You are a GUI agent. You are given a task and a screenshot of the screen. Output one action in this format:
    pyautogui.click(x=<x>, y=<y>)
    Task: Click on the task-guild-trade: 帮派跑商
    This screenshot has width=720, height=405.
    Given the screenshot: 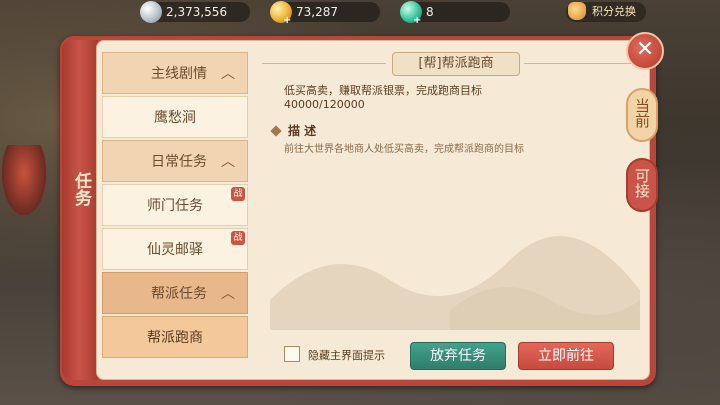 What is the action you would take?
    pyautogui.click(x=175, y=337)
    